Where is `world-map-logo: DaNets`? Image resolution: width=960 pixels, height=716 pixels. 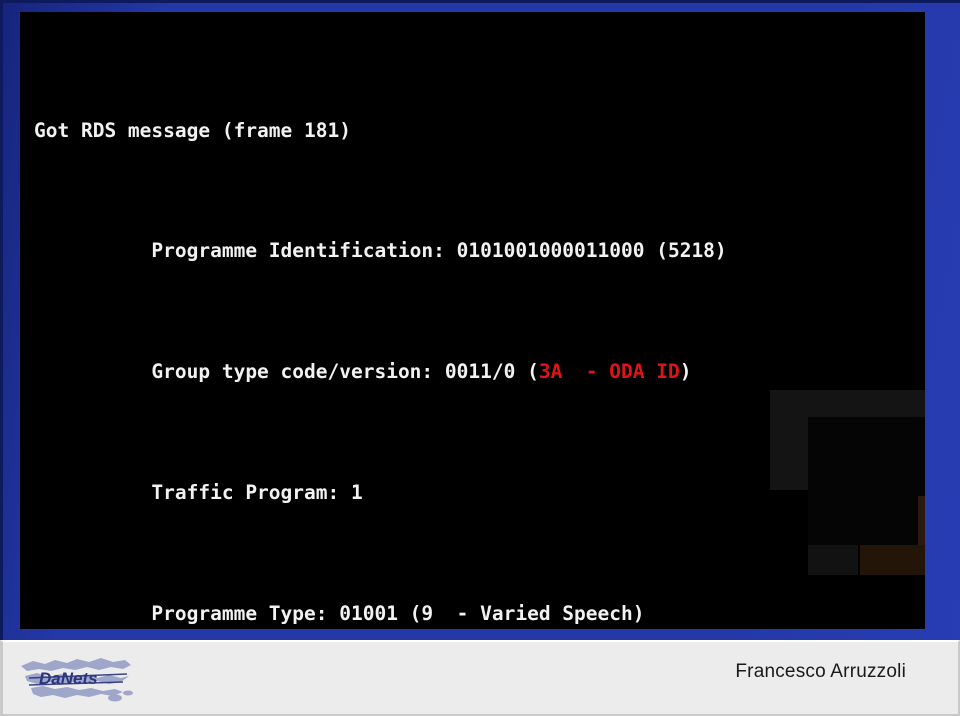
world-map-logo: DaNets is located at coordinates (77, 678).